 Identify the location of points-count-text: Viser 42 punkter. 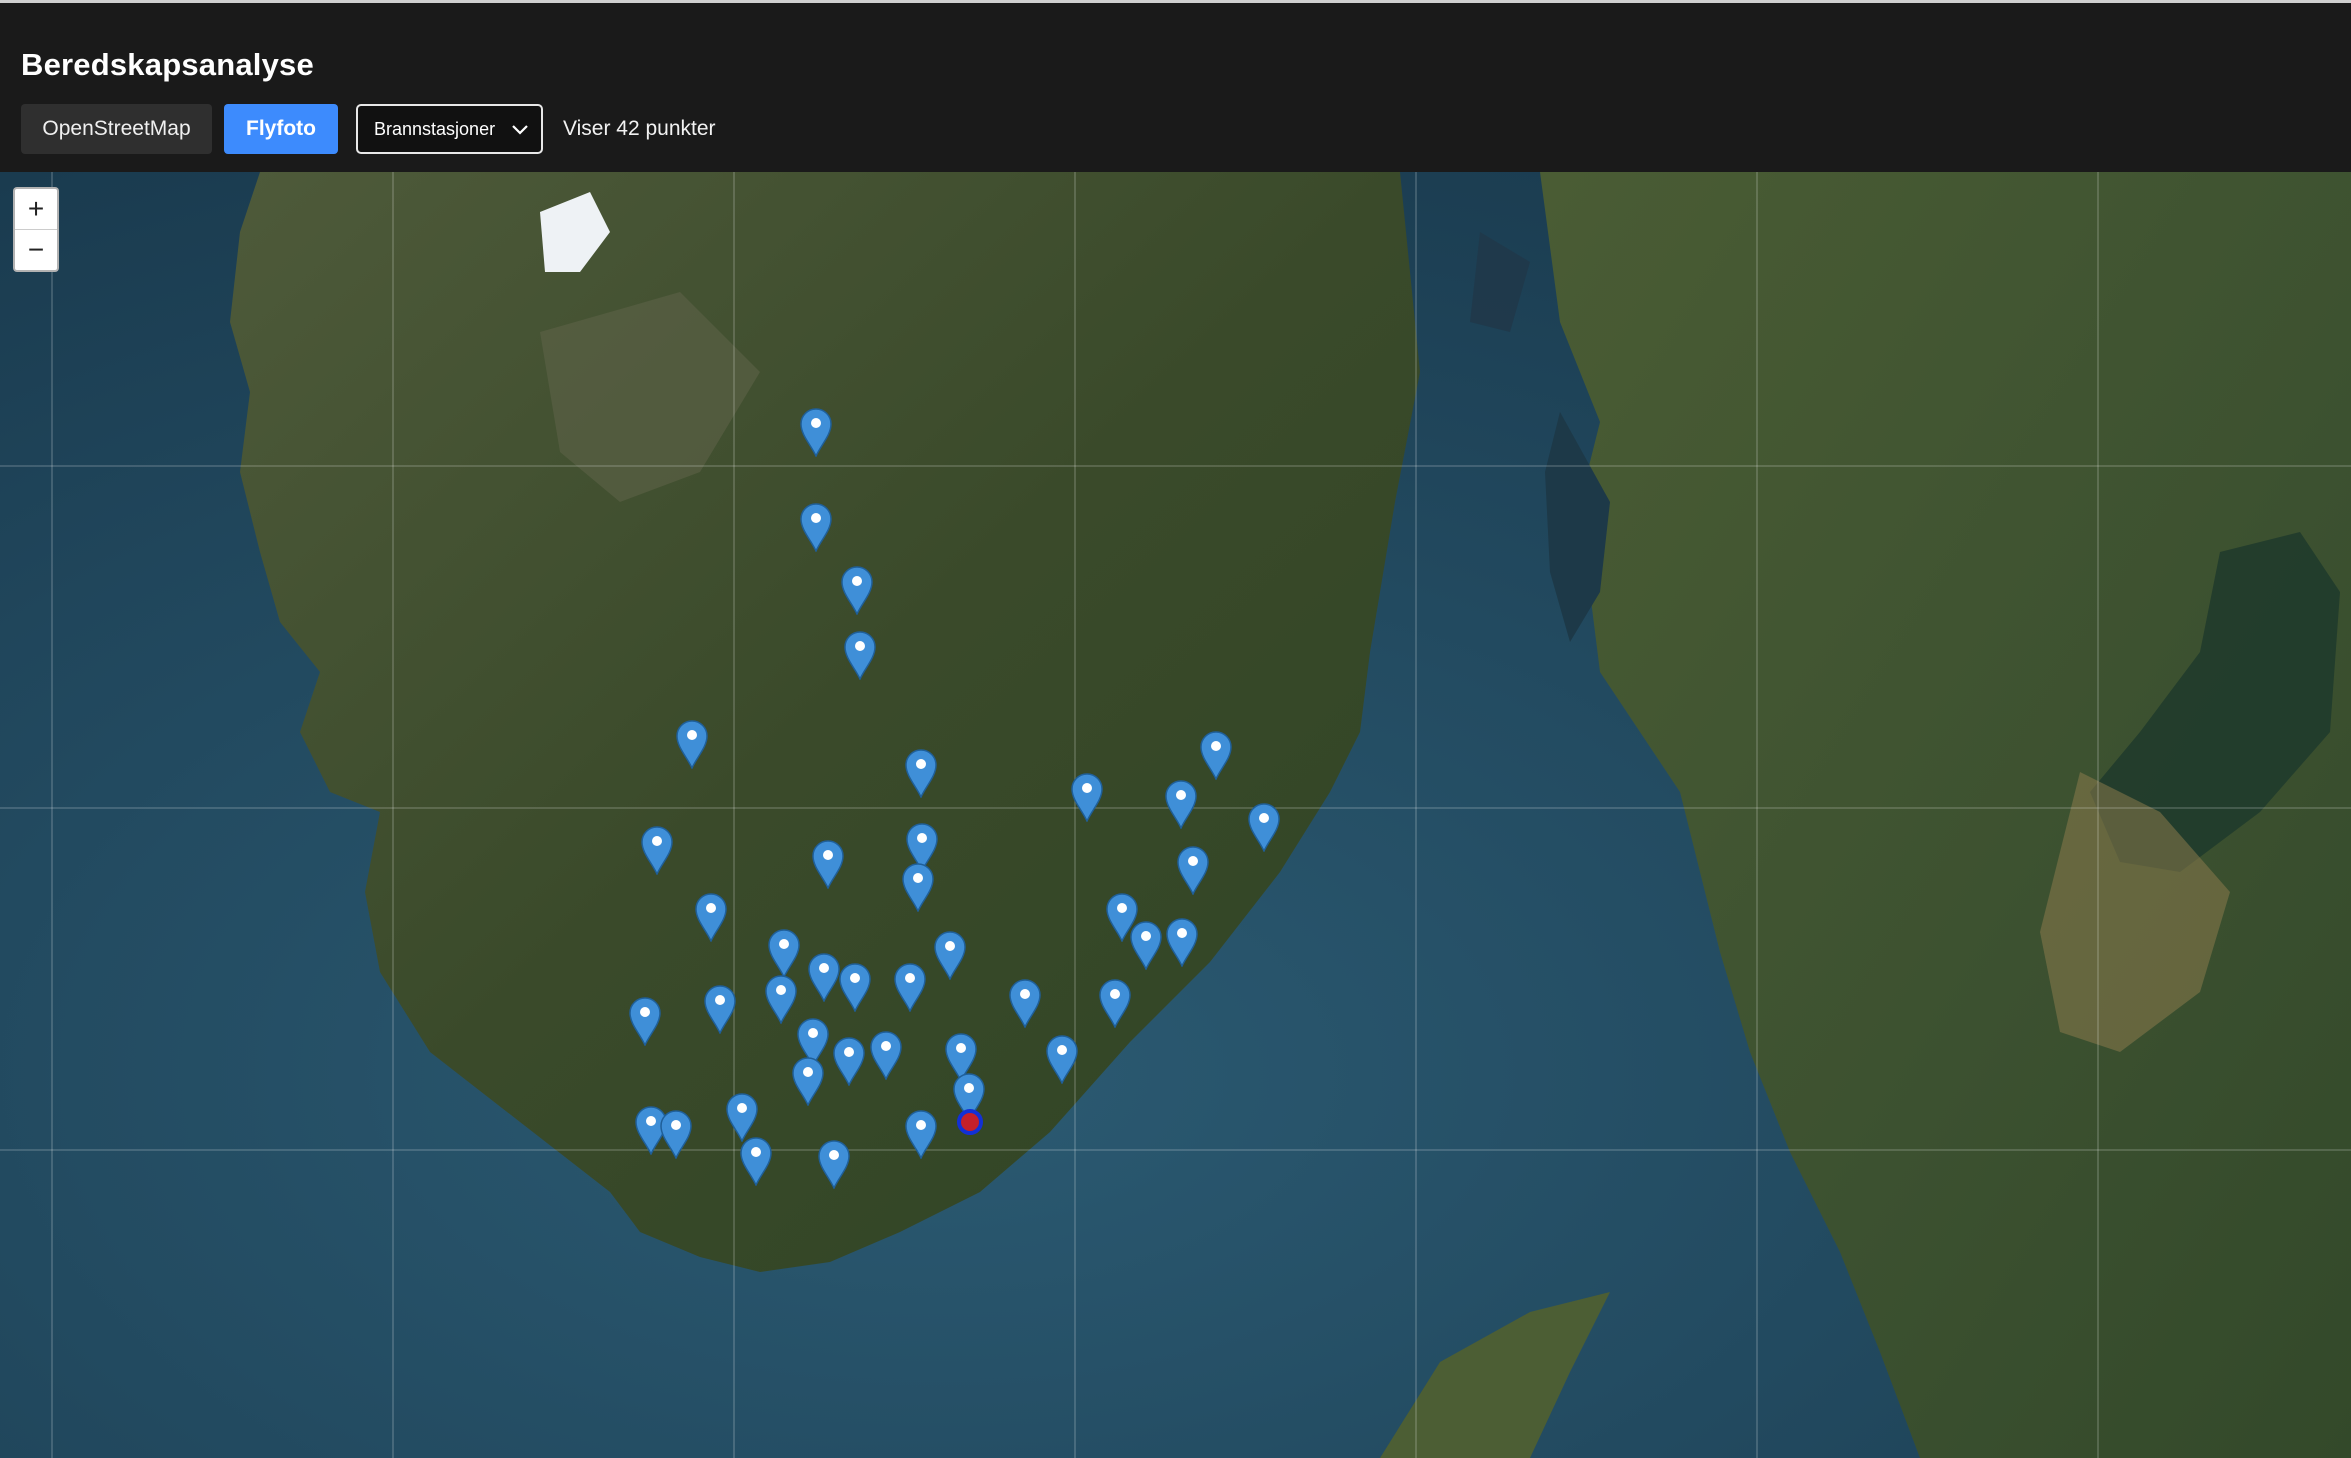
(639, 128).